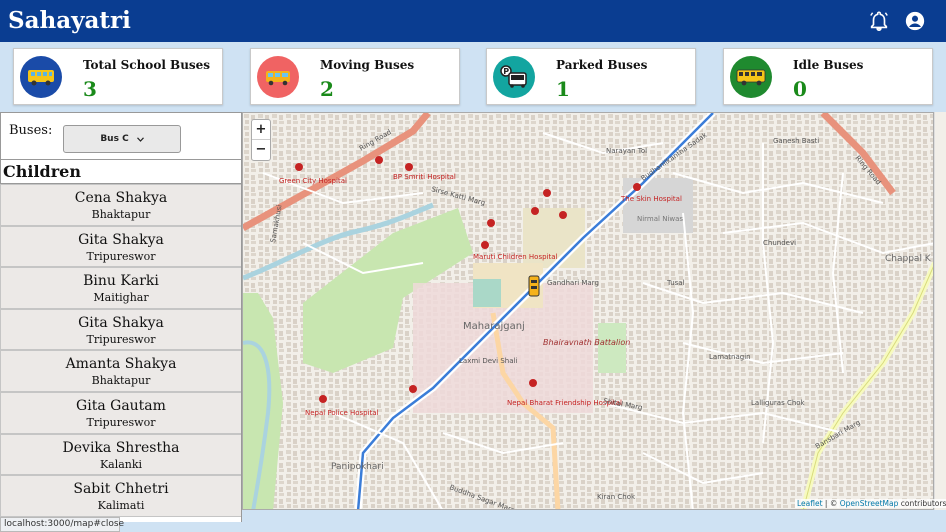 Image resolution: width=946 pixels, height=532 pixels. What do you see at coordinates (121, 198) in the screenshot?
I see `child-name: Cena Shakya` at bounding box center [121, 198].